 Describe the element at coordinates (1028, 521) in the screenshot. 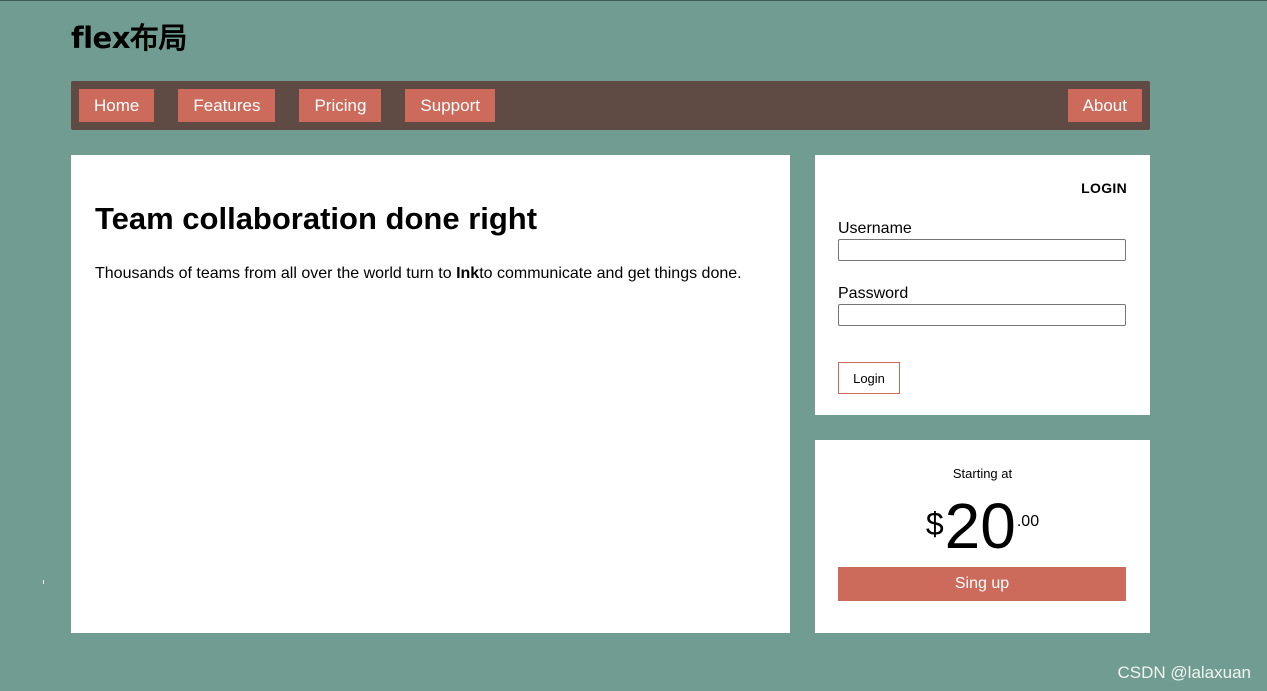

I see `price-cents: .00` at that location.